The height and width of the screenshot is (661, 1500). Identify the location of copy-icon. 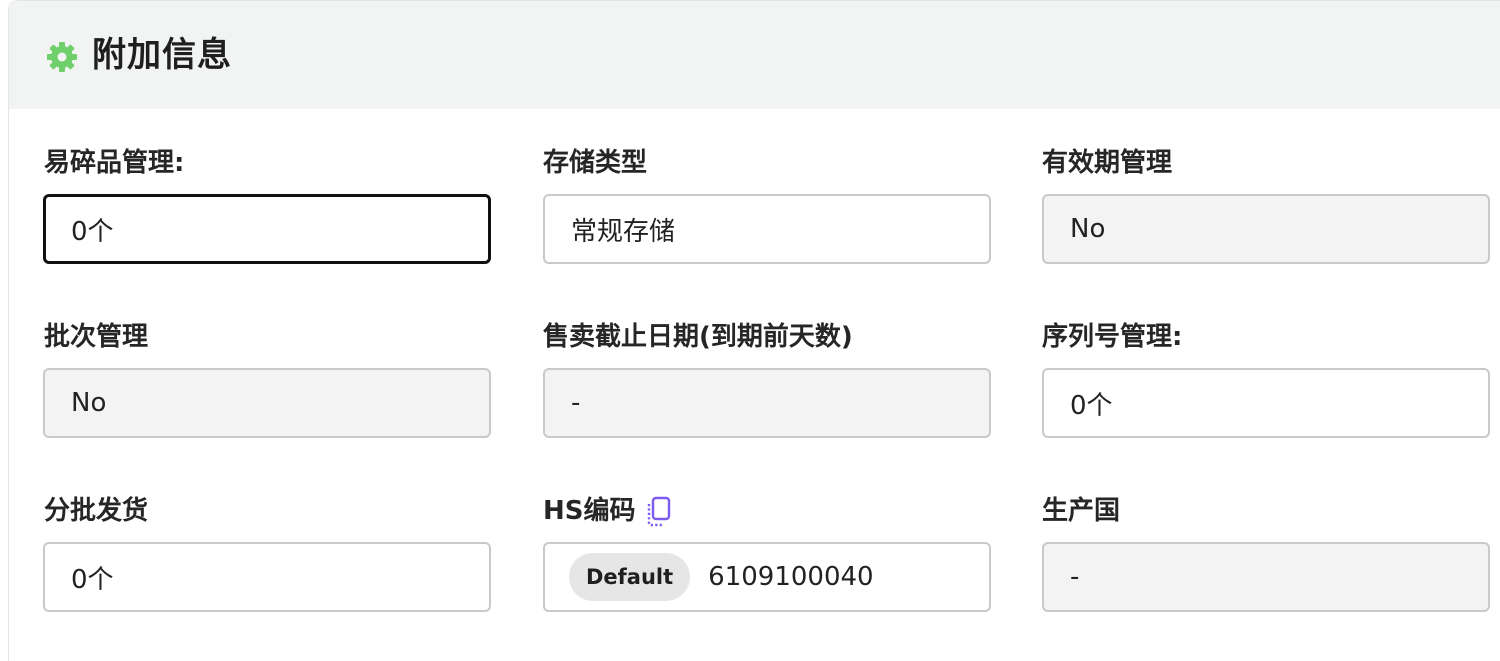
(659, 512).